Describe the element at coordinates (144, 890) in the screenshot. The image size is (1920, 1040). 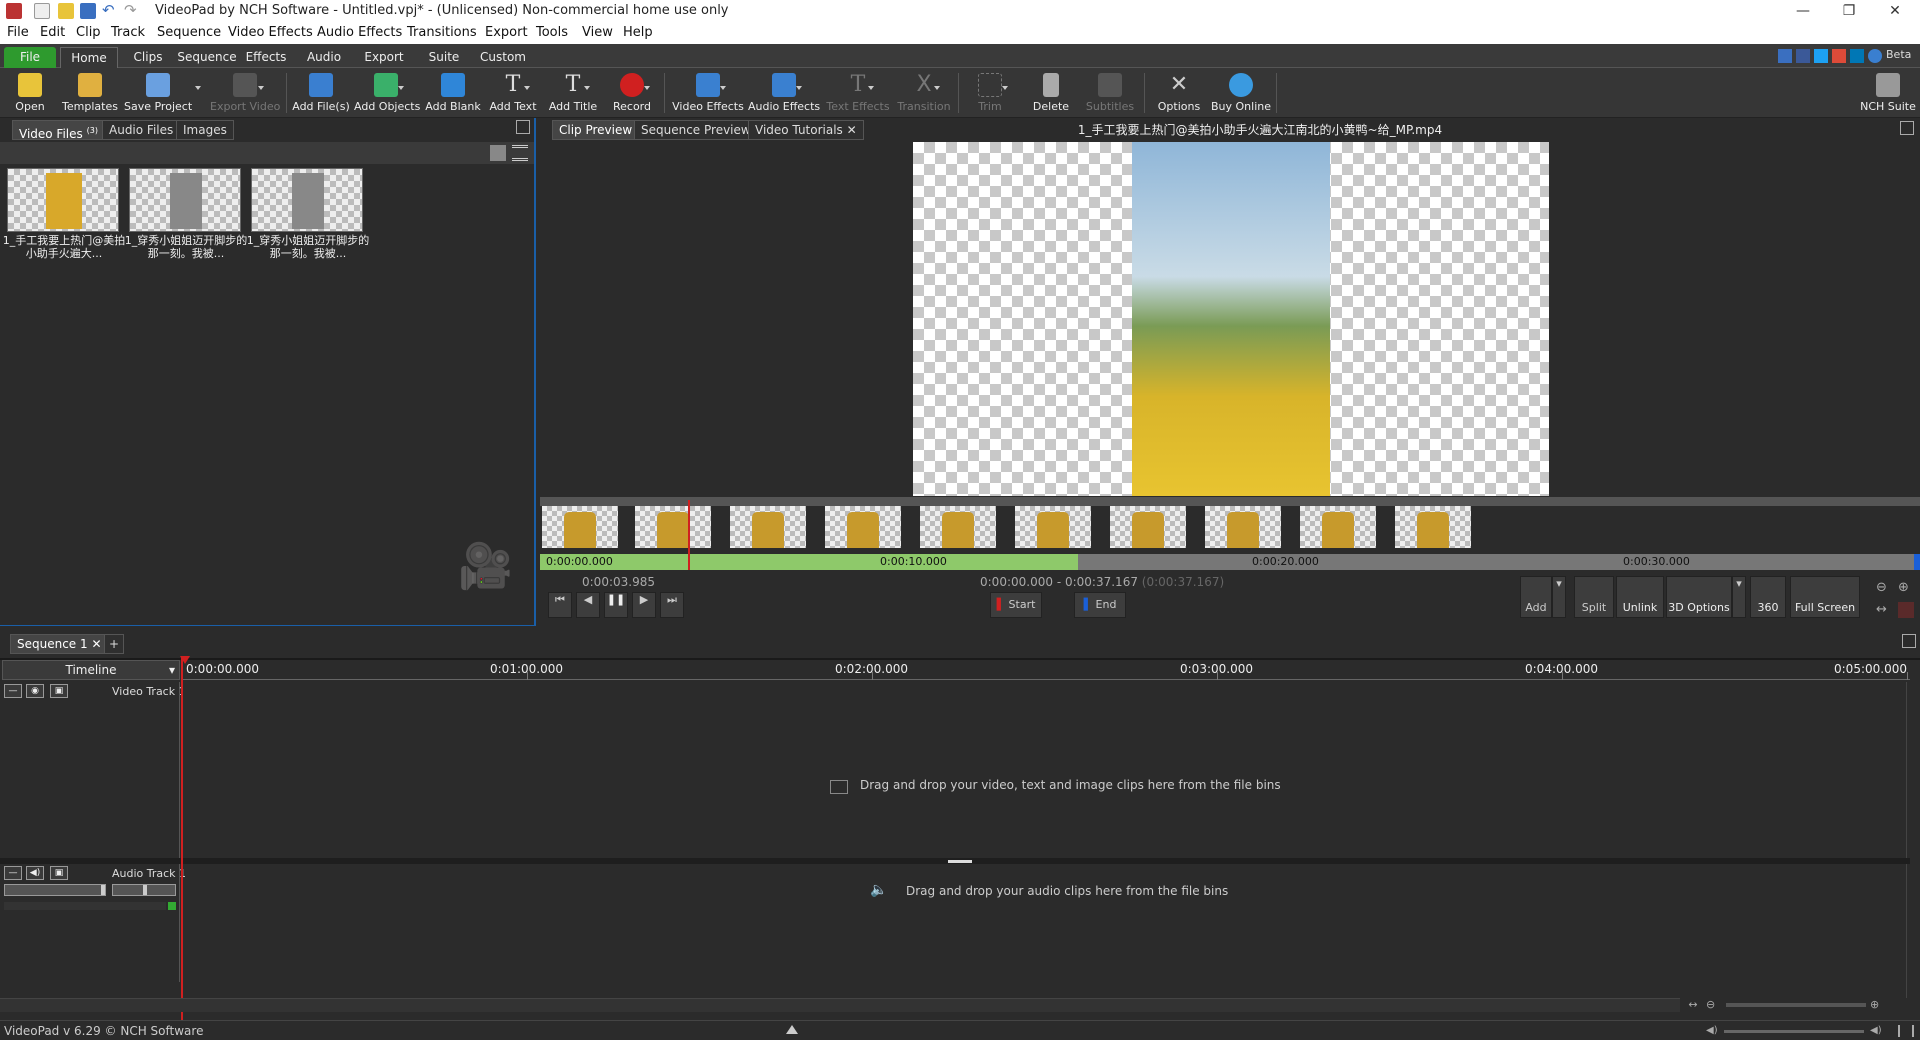
I see `pan-slider` at that location.